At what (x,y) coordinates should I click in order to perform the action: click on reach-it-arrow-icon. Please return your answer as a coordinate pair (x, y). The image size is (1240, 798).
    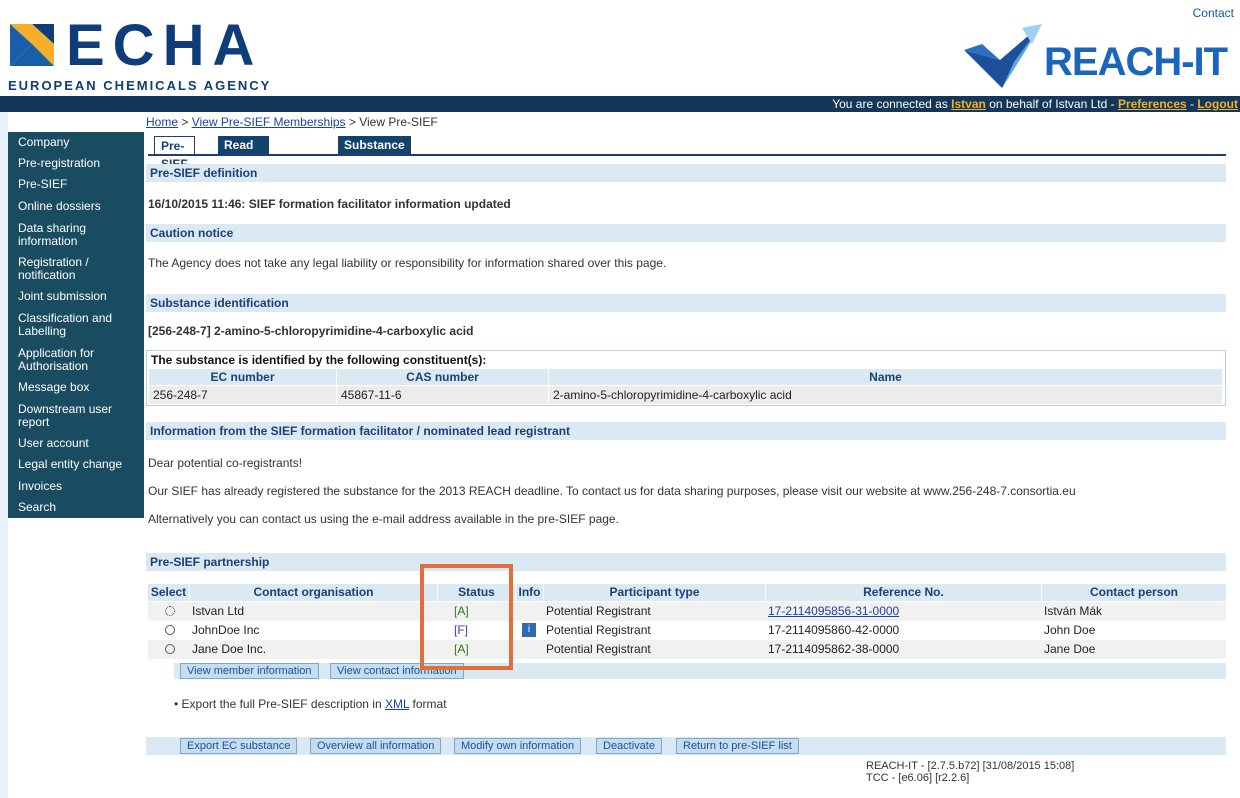
    Looking at the image, I should click on (1003, 56).